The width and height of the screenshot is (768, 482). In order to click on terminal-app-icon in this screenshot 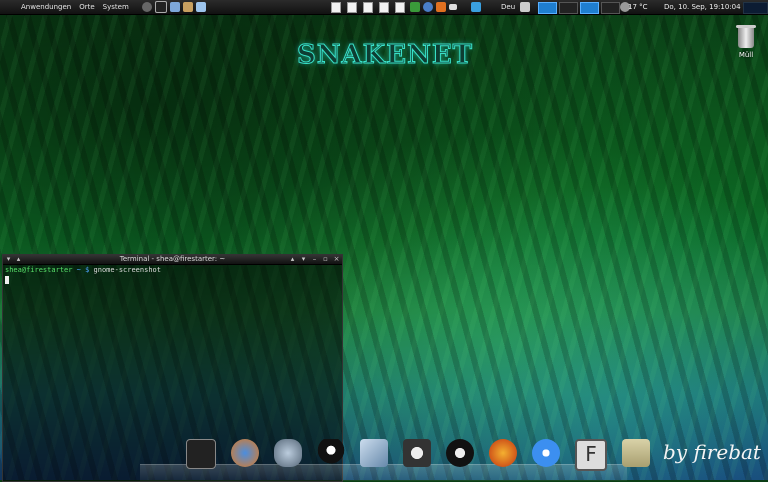, I will do `click(201, 454)`.